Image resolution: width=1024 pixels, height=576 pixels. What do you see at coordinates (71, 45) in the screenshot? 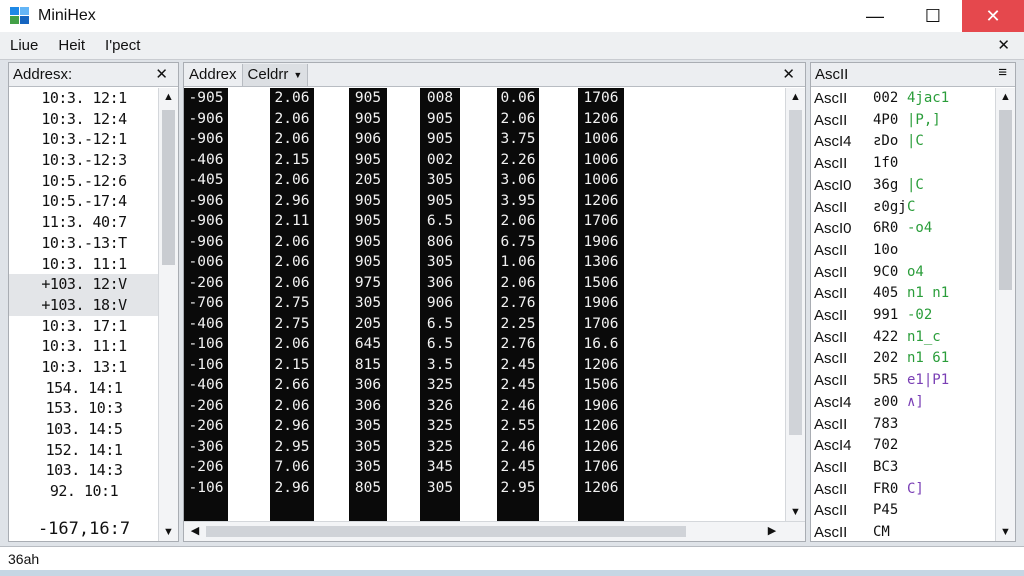
I see `menu-item-edit: Heit` at bounding box center [71, 45].